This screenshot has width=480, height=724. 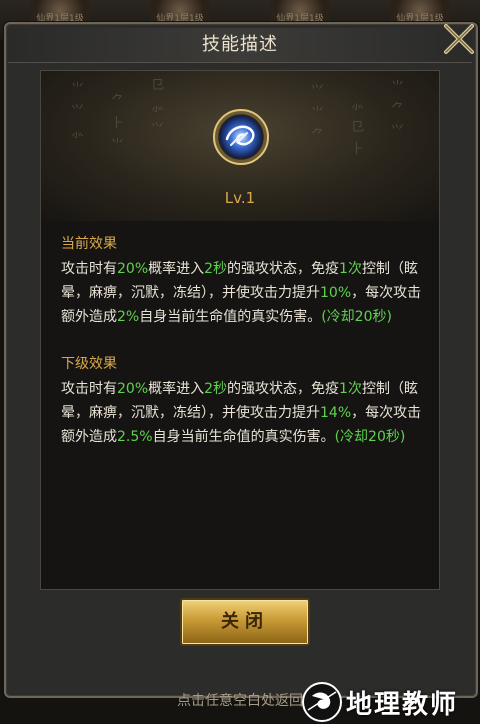 I want to click on script-decoration: ⺈⺊⺌, so click(x=118, y=123).